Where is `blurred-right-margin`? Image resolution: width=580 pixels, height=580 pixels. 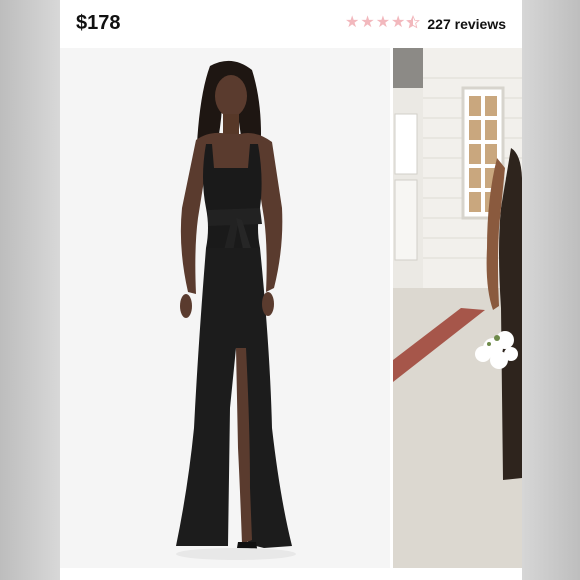
blurred-right-margin is located at coordinates (551, 290).